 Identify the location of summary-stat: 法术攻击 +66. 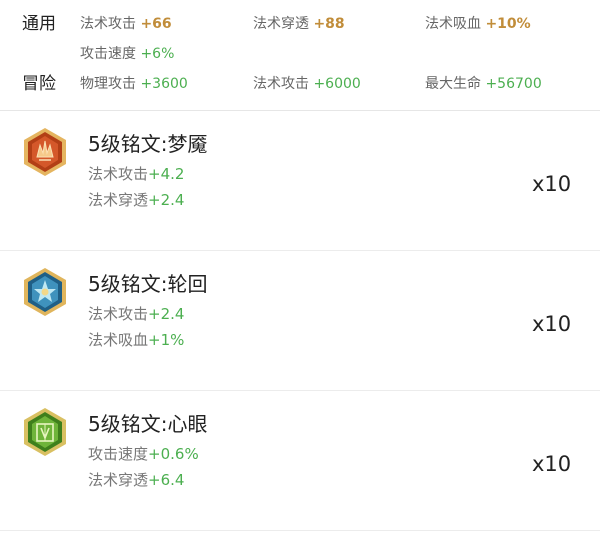
(126, 24).